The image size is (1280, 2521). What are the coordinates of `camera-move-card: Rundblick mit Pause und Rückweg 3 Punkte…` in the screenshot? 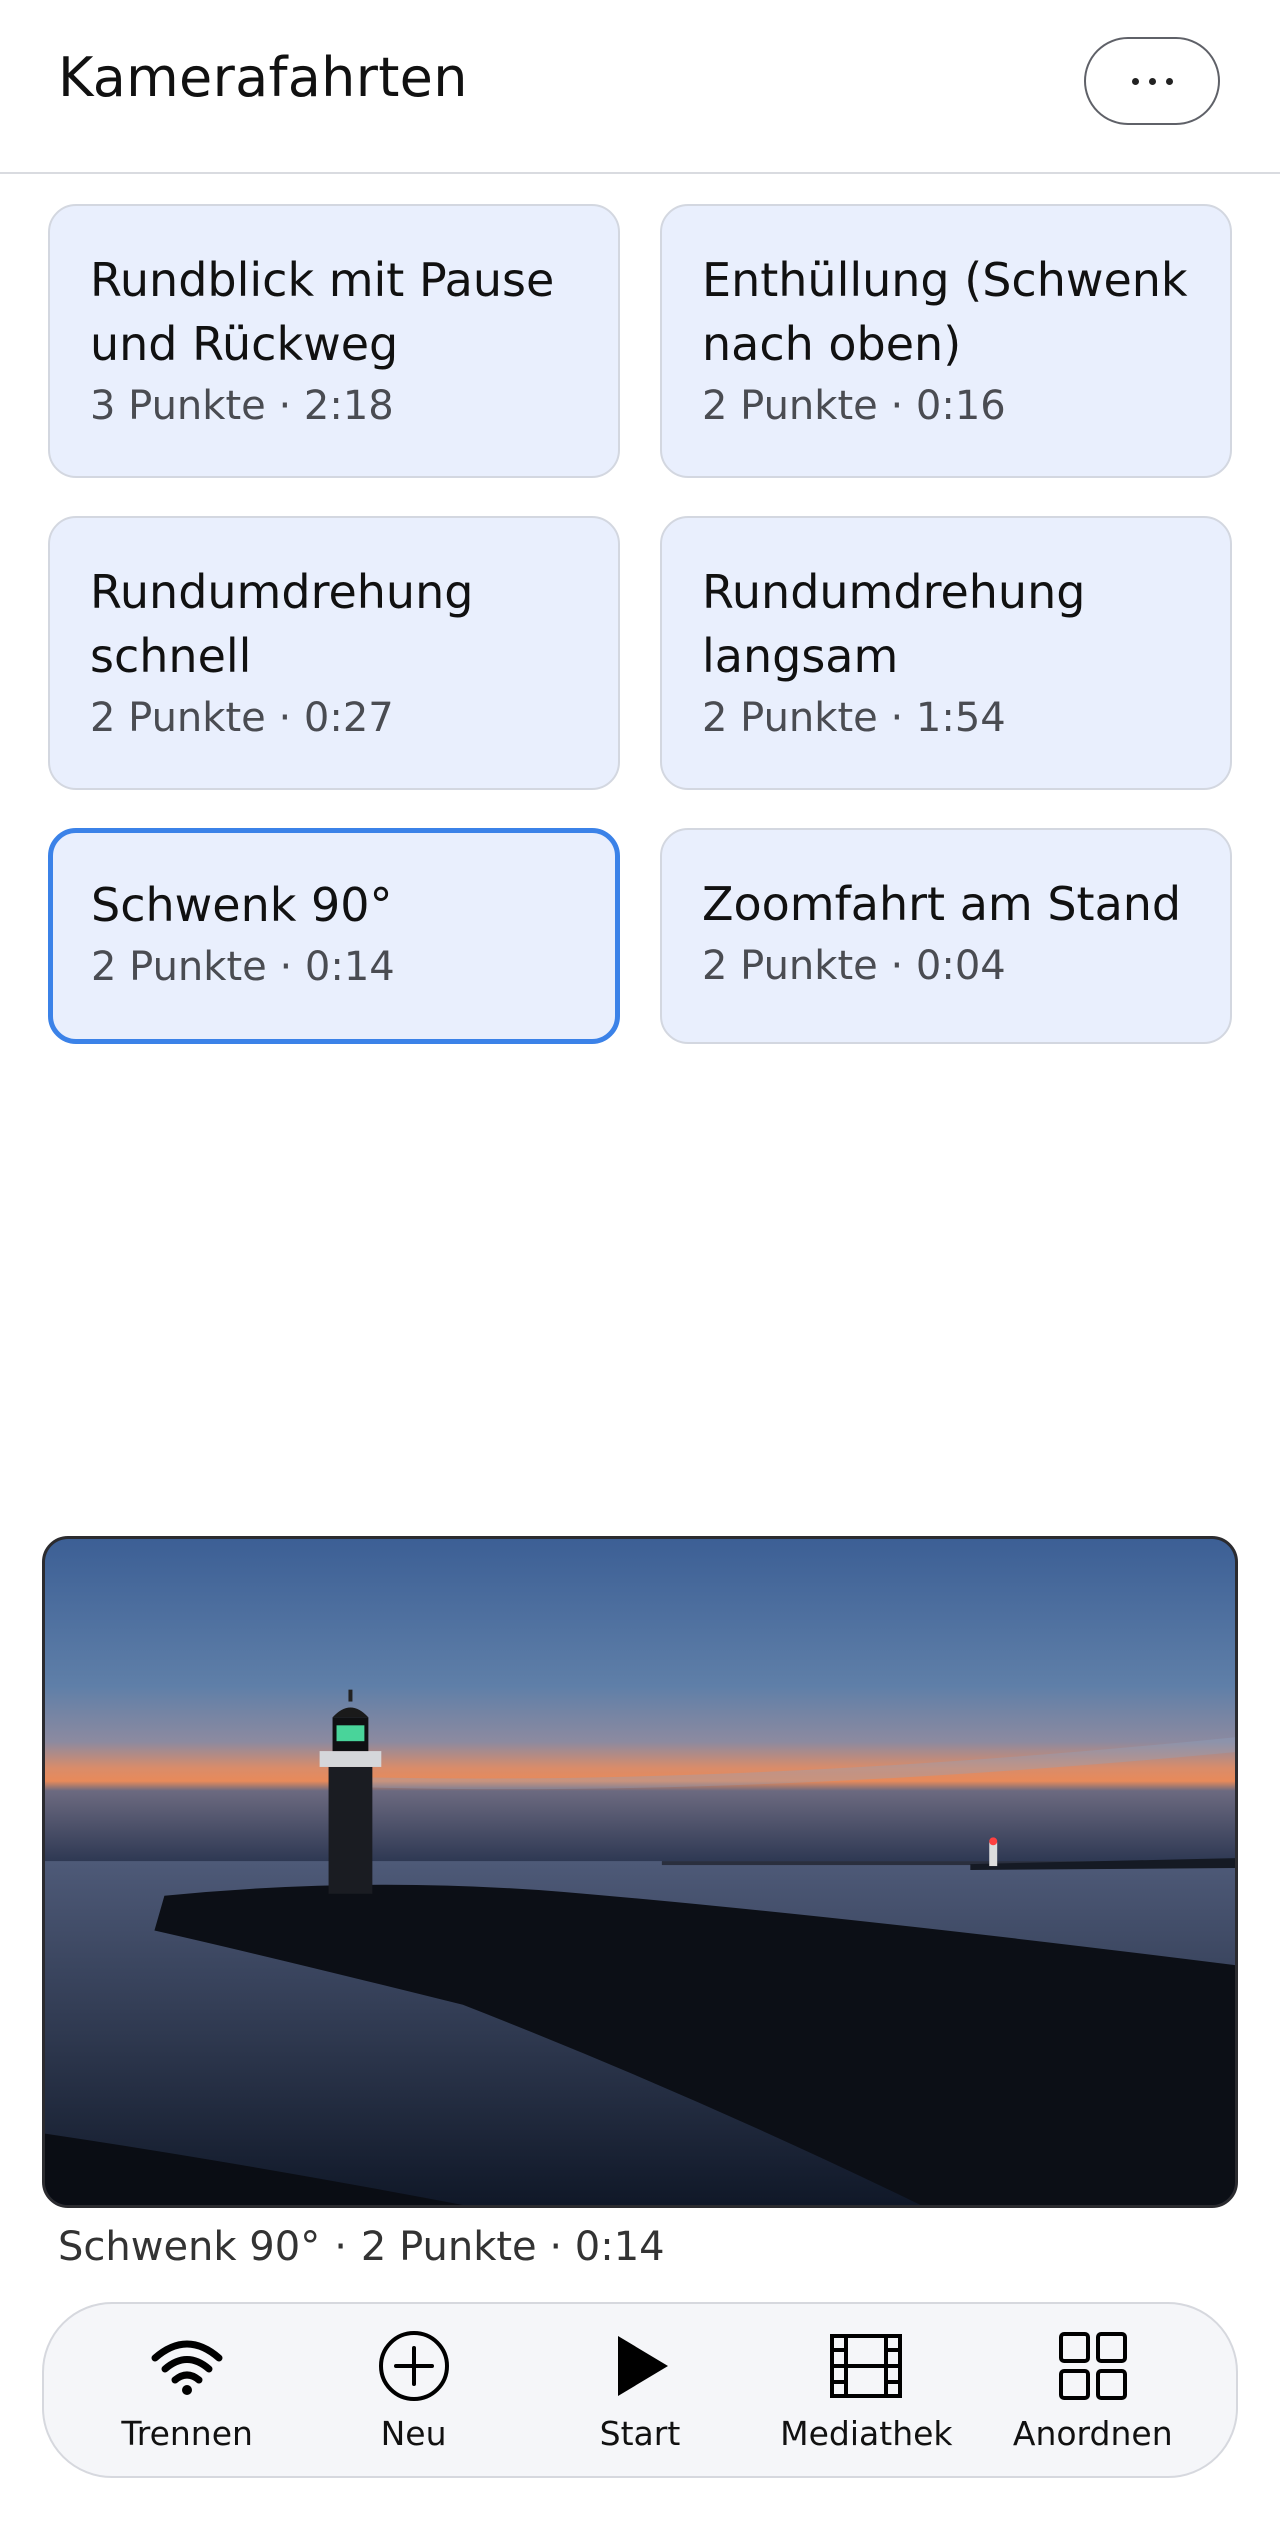 It's located at (334, 341).